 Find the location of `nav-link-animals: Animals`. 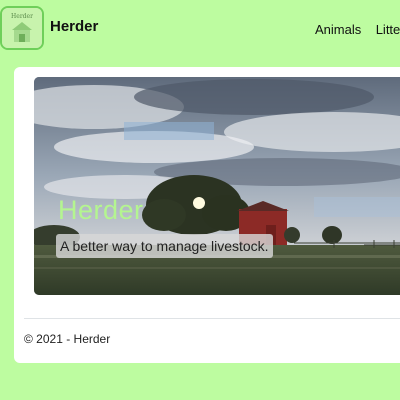

nav-link-animals: Animals is located at coordinates (338, 29).